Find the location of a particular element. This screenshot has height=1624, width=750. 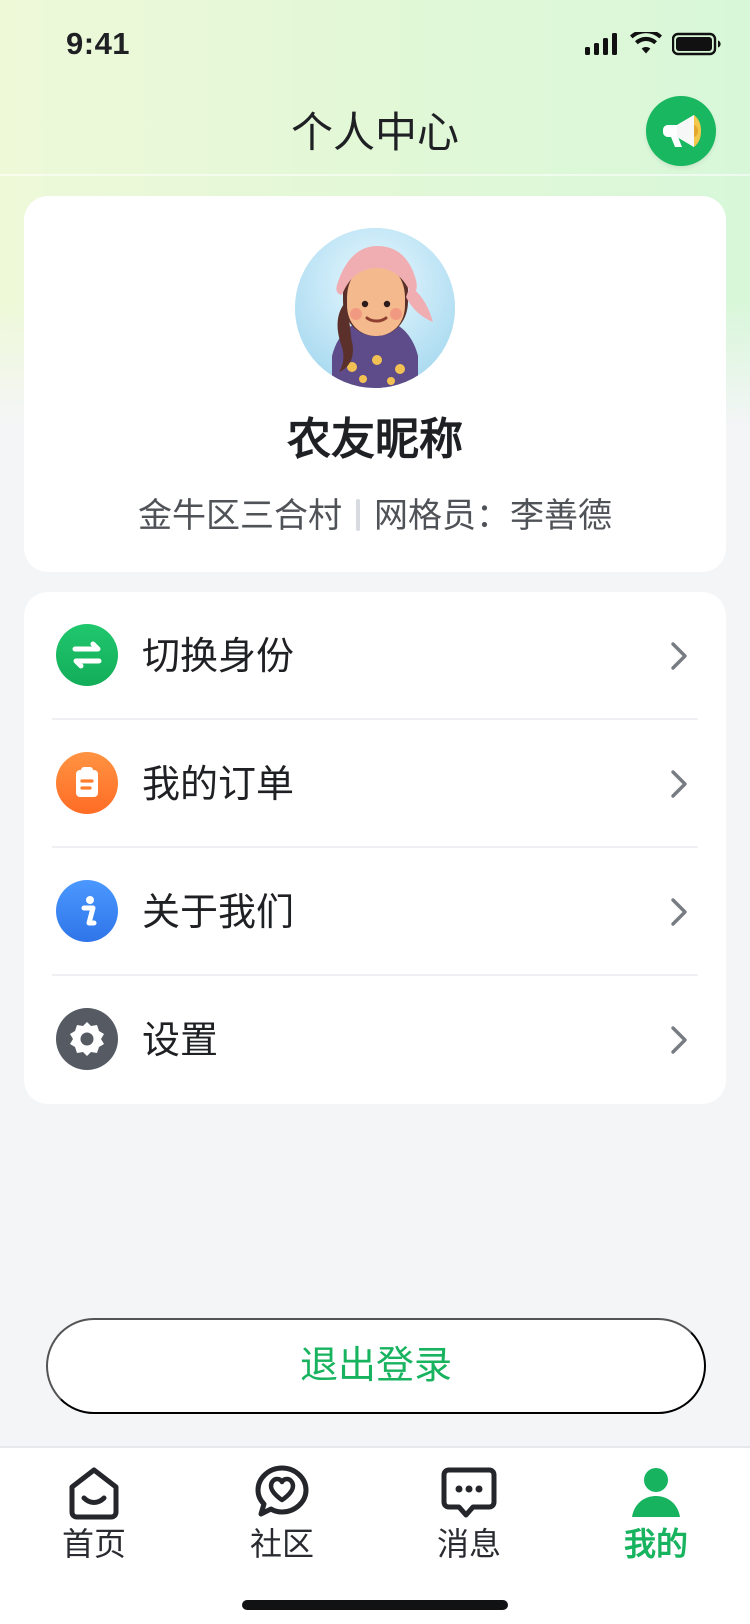

menu-item-about-us: 关于我们 is located at coordinates (375, 912).